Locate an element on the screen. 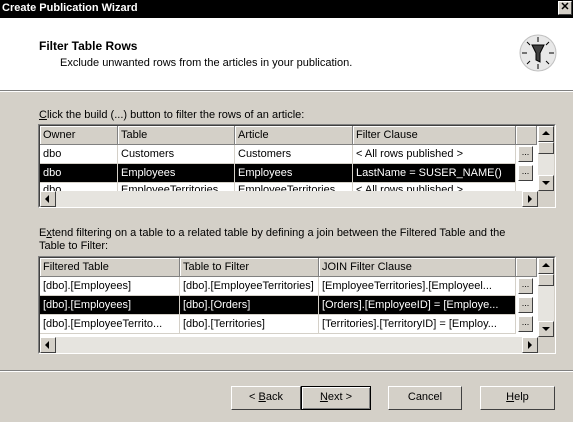 This screenshot has width=573, height=422. page-title: Filter Table Rows is located at coordinates (88, 46).